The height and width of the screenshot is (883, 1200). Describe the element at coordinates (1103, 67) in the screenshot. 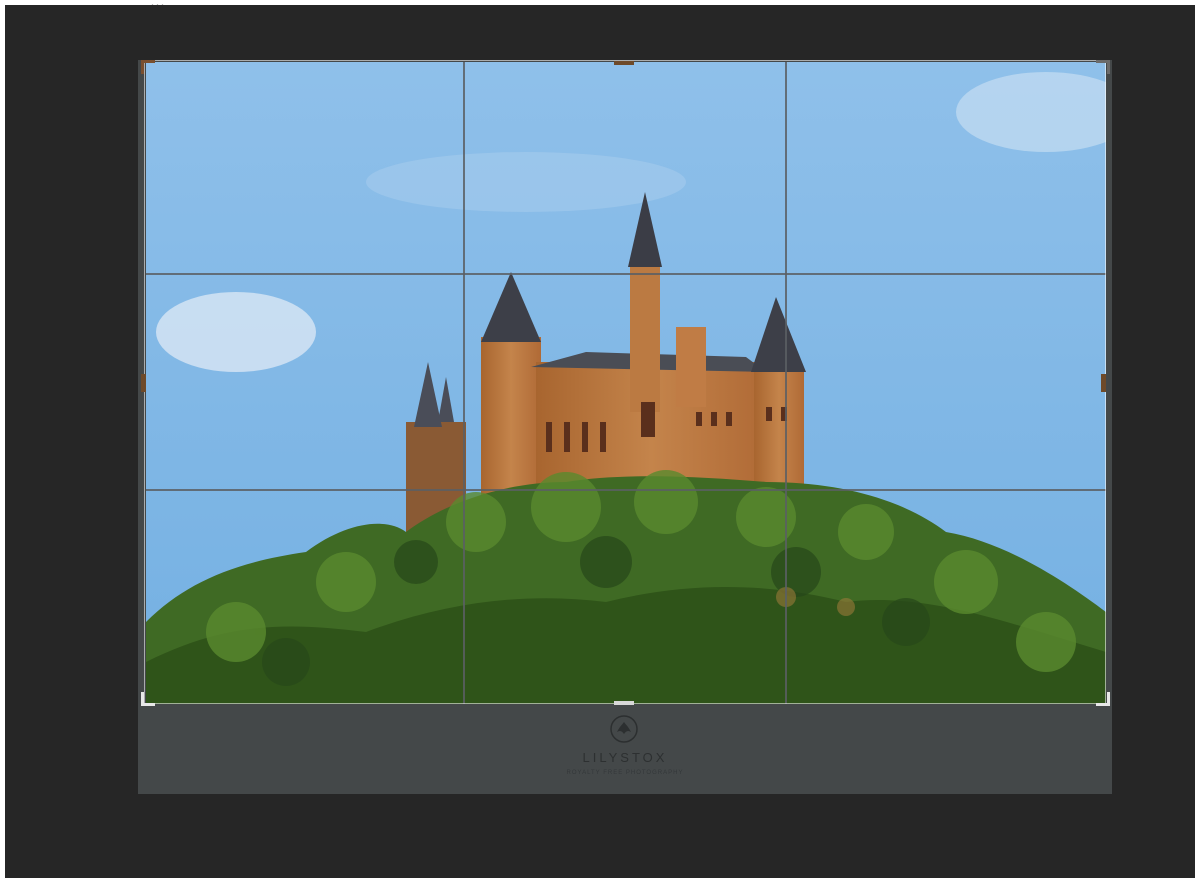

I see `crop-handle-top-right` at that location.